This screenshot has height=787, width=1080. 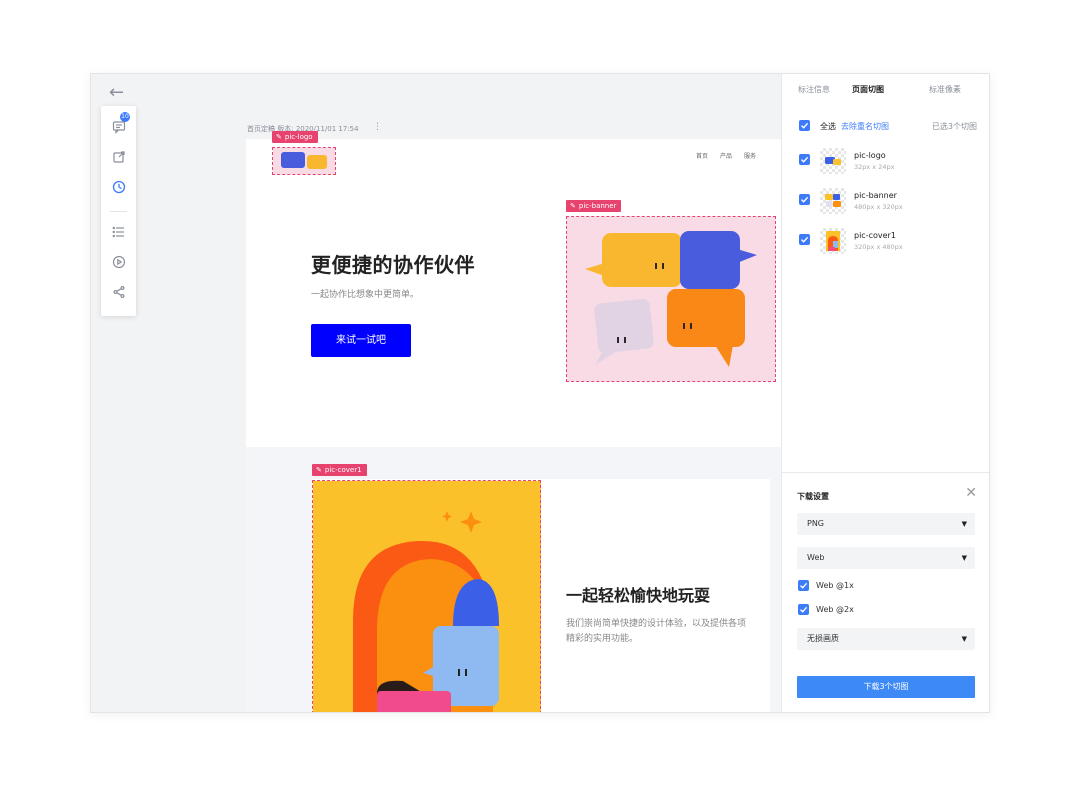 I want to click on slice-name: pic-logo, so click(x=870, y=155).